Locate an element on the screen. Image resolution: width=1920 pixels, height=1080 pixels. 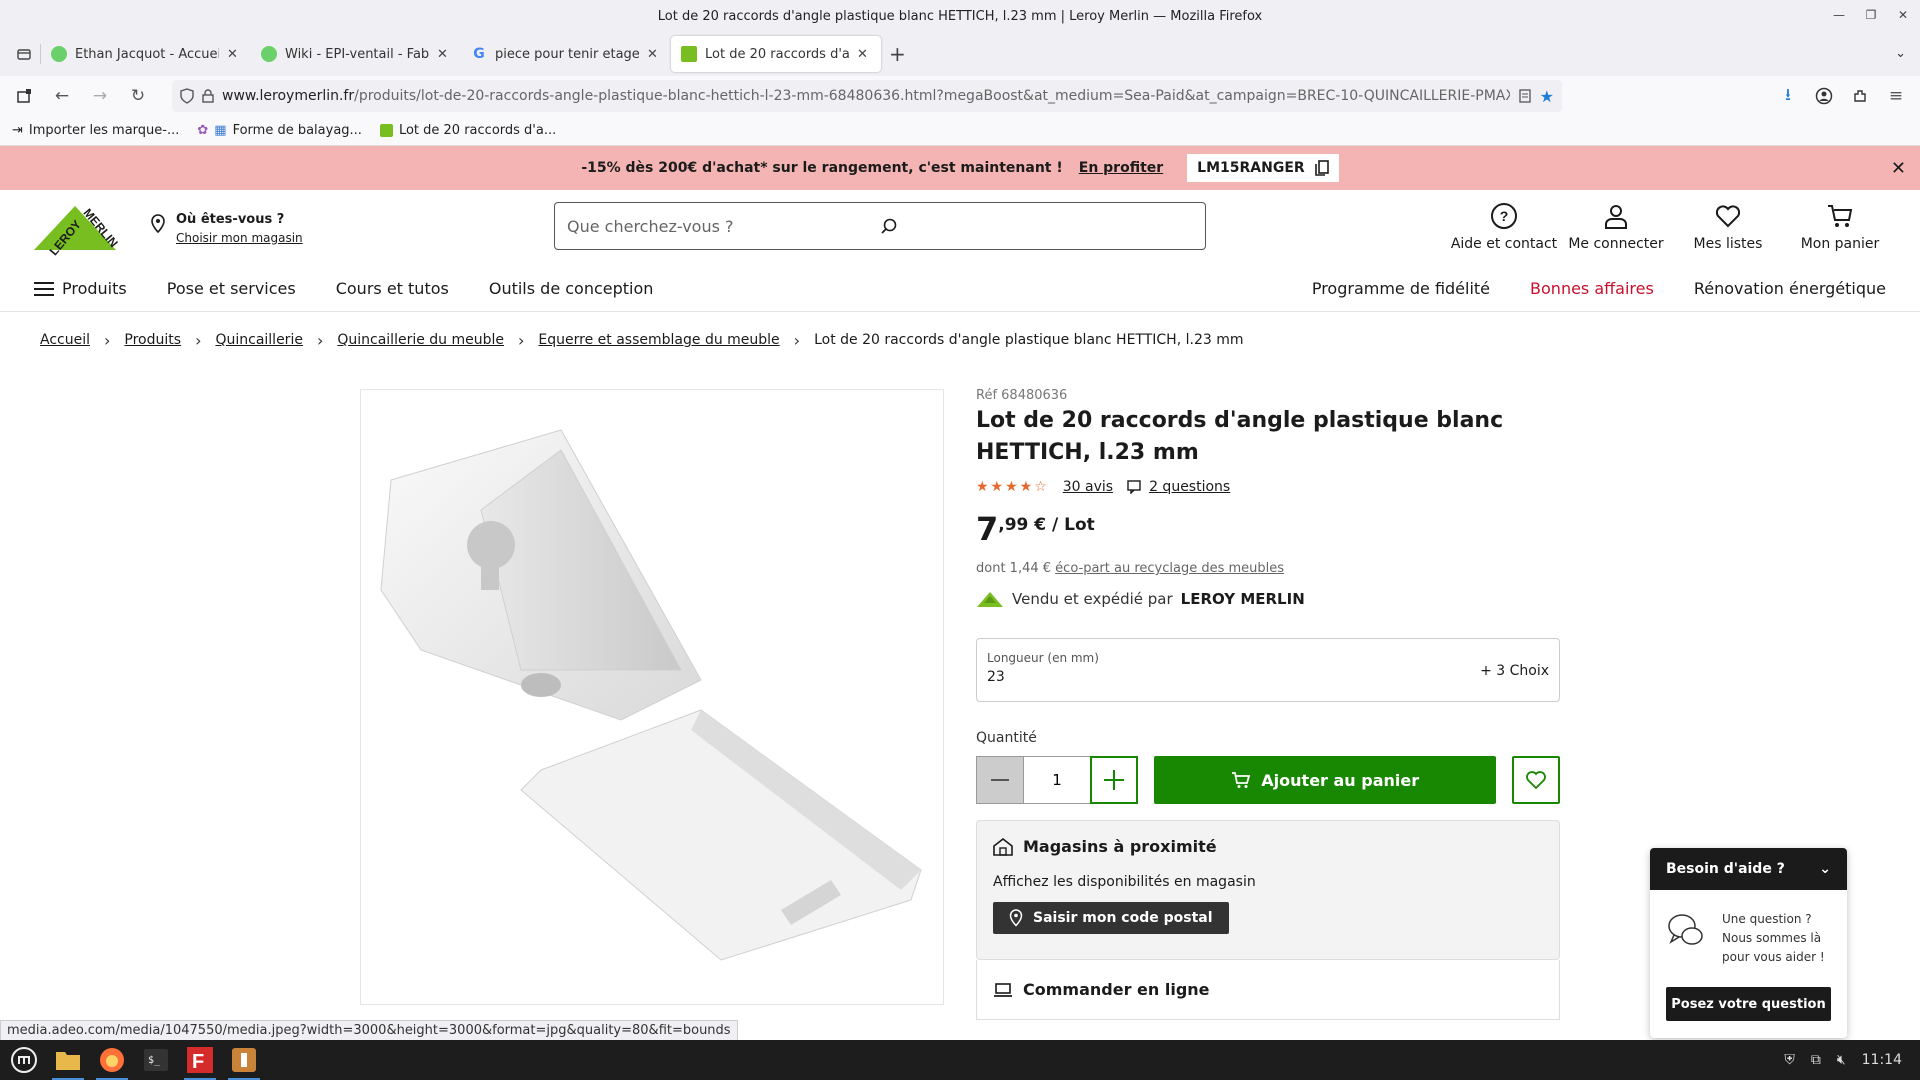
menu-hamburger-icon: ≡ is located at coordinates (1896, 96).